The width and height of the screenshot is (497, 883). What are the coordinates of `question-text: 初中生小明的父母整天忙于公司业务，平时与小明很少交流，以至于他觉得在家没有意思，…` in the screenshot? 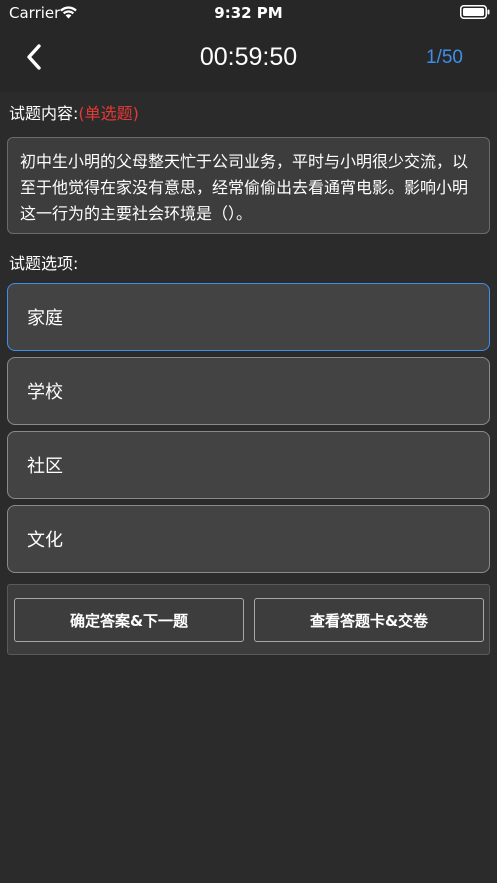 It's located at (248, 185).